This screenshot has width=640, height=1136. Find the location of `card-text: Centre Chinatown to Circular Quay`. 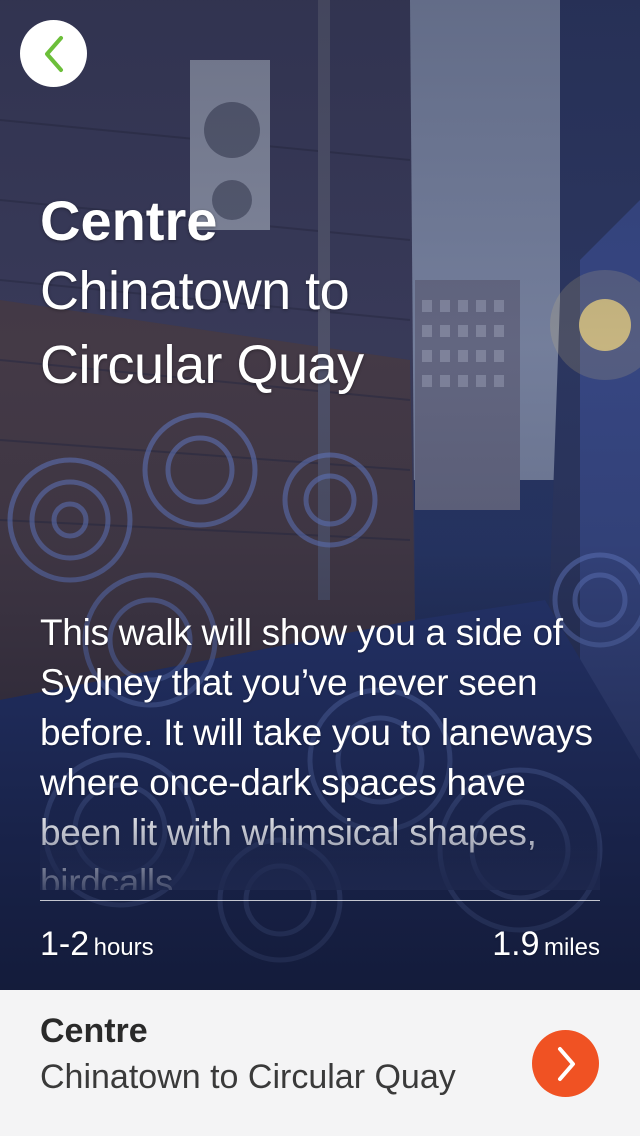

card-text: Centre Chinatown to Circular Quay is located at coordinates (280, 1054).